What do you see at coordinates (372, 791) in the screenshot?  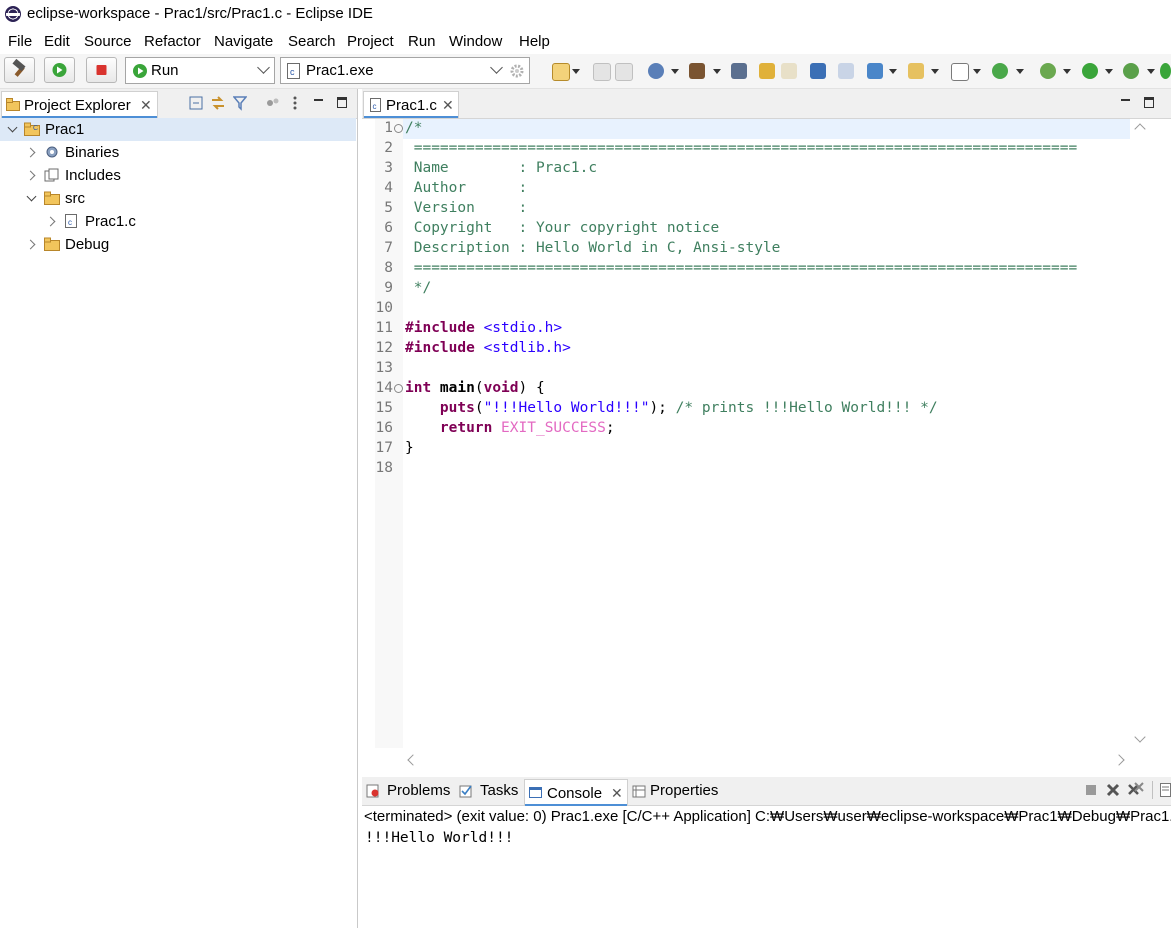 I see `problems-icon` at bounding box center [372, 791].